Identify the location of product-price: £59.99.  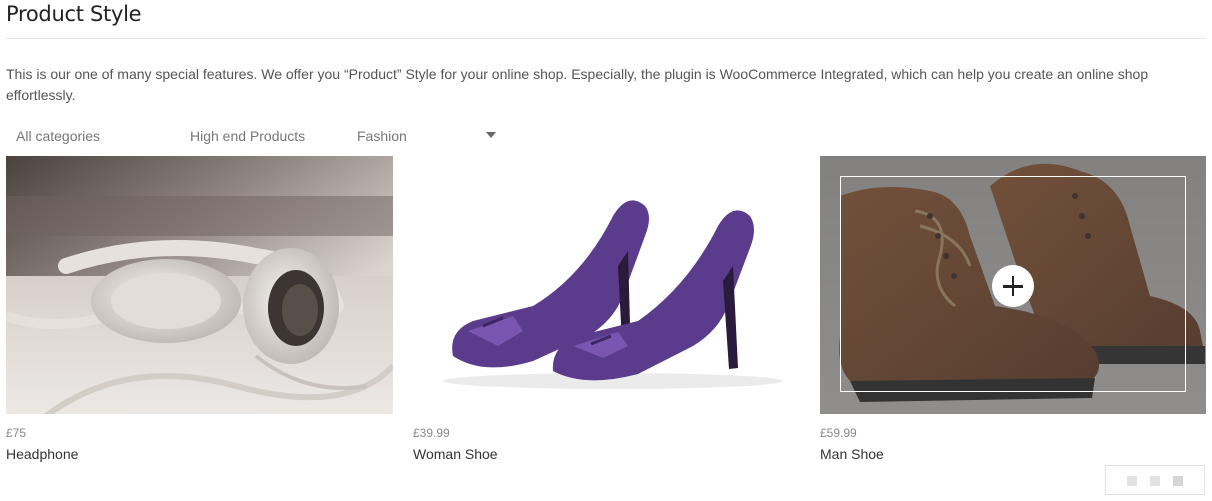
(838, 433).